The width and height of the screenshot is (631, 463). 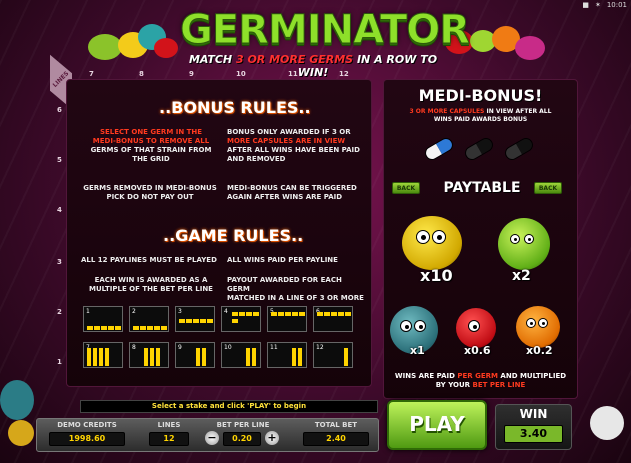 I want to click on line-number: 12, so click(x=344, y=74).